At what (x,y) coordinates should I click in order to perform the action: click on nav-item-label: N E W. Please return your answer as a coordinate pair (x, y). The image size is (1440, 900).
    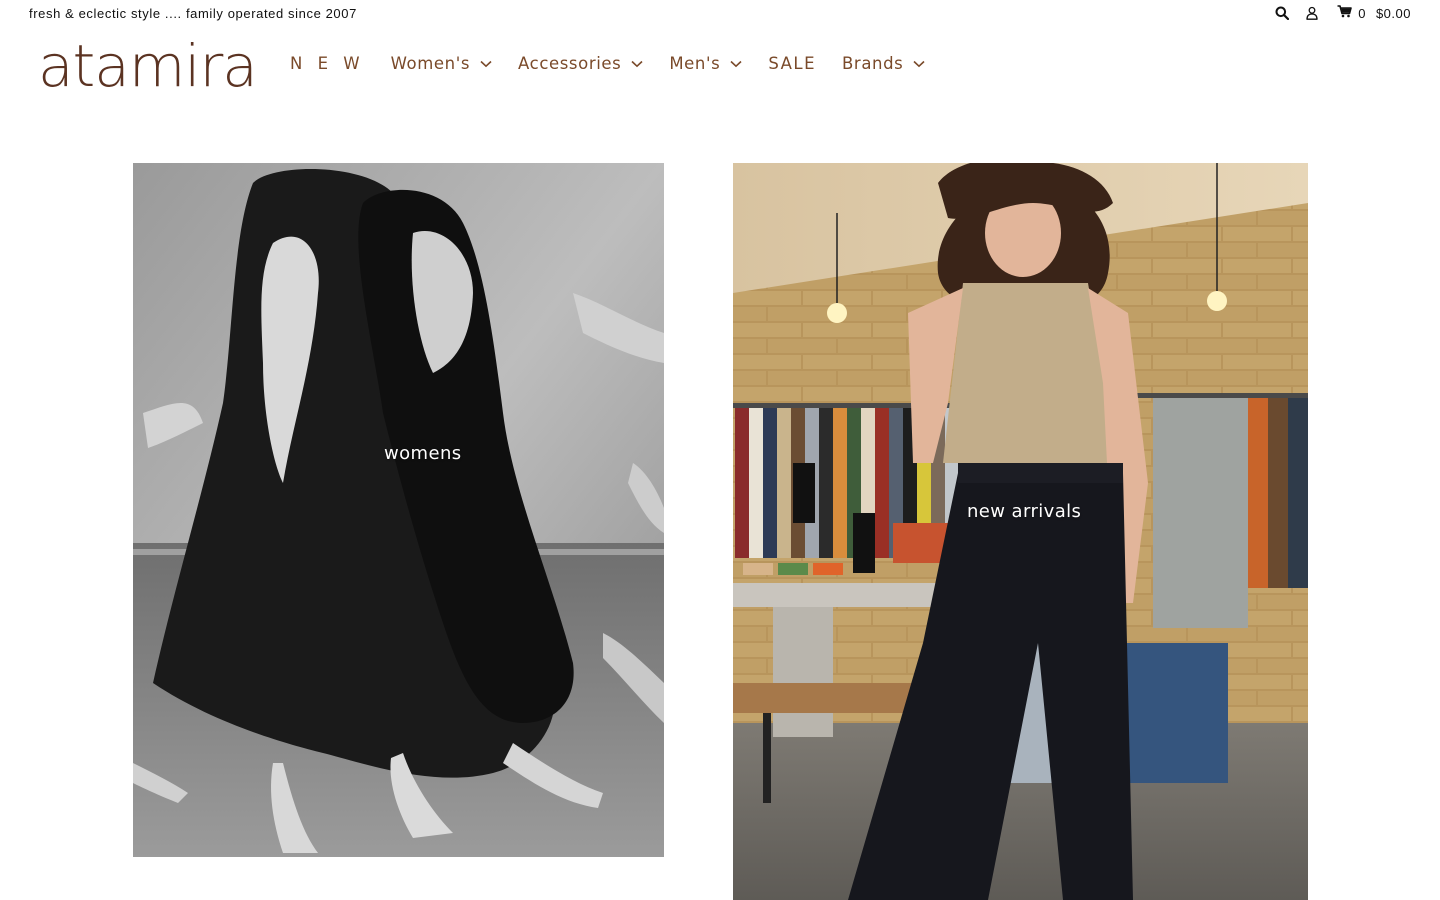
    Looking at the image, I should click on (327, 63).